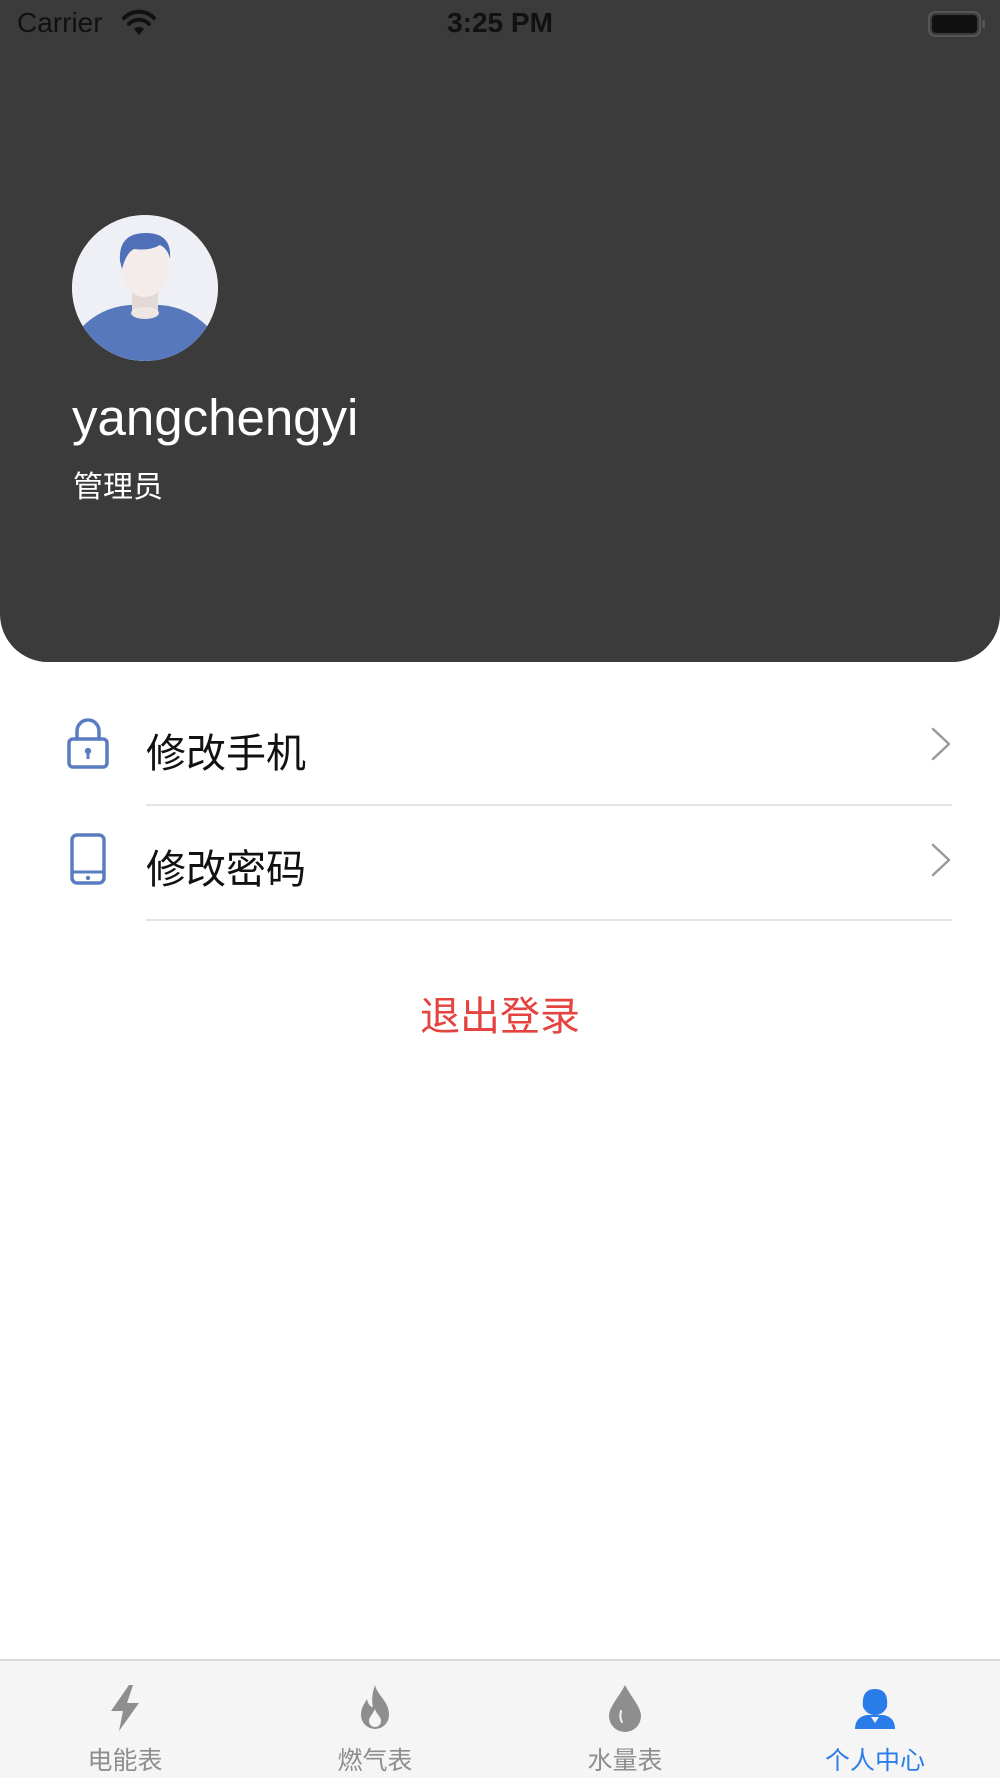  I want to click on menu-item-label: 修改密码, so click(226, 870).